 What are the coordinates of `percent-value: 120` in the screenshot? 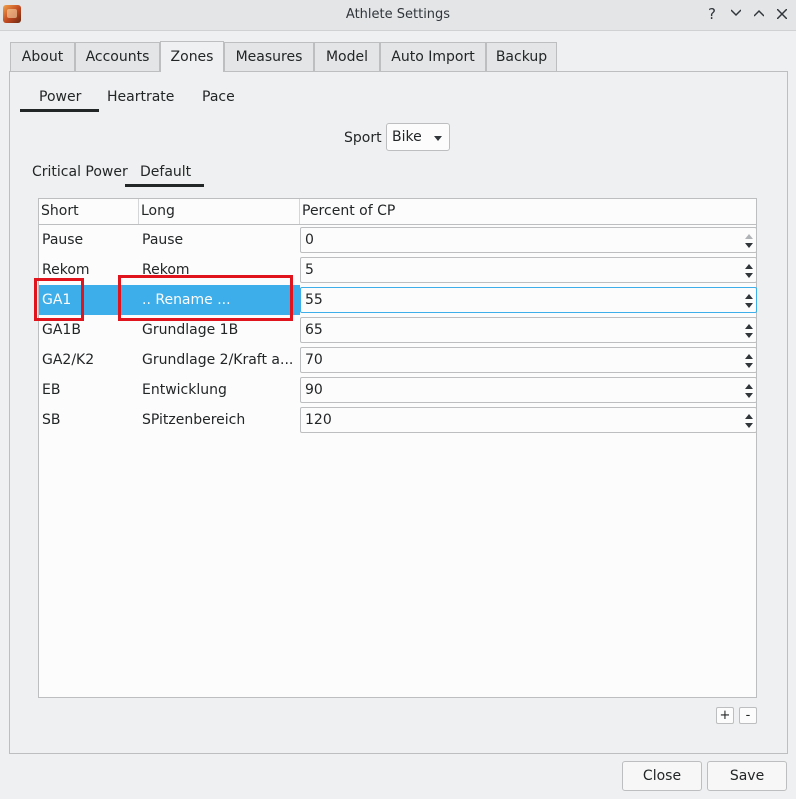 It's located at (318, 420).